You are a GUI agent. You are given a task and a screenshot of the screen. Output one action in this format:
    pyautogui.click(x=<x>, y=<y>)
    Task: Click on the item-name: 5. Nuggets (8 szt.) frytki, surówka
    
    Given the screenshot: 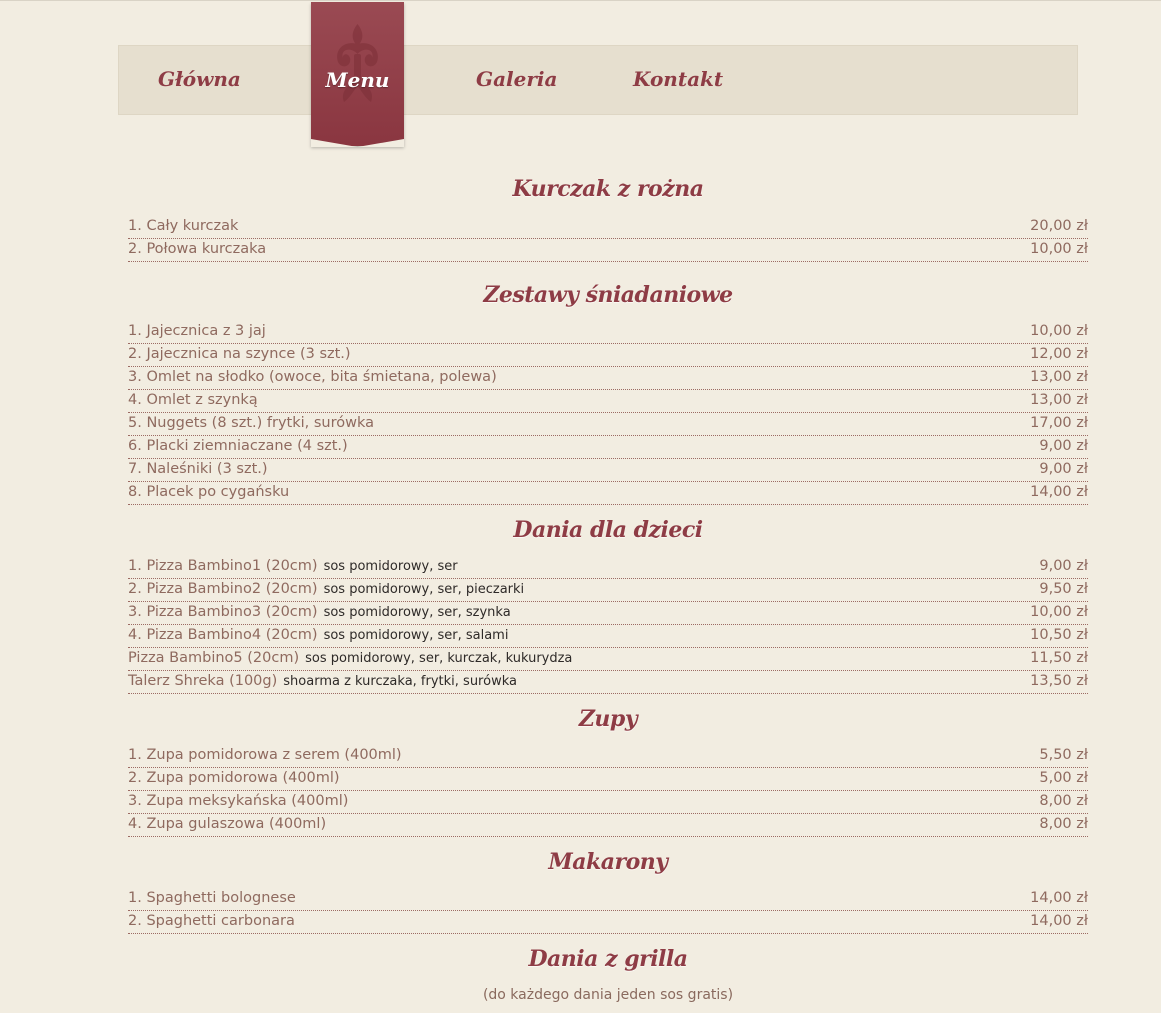 What is the action you would take?
    pyautogui.click(x=251, y=423)
    